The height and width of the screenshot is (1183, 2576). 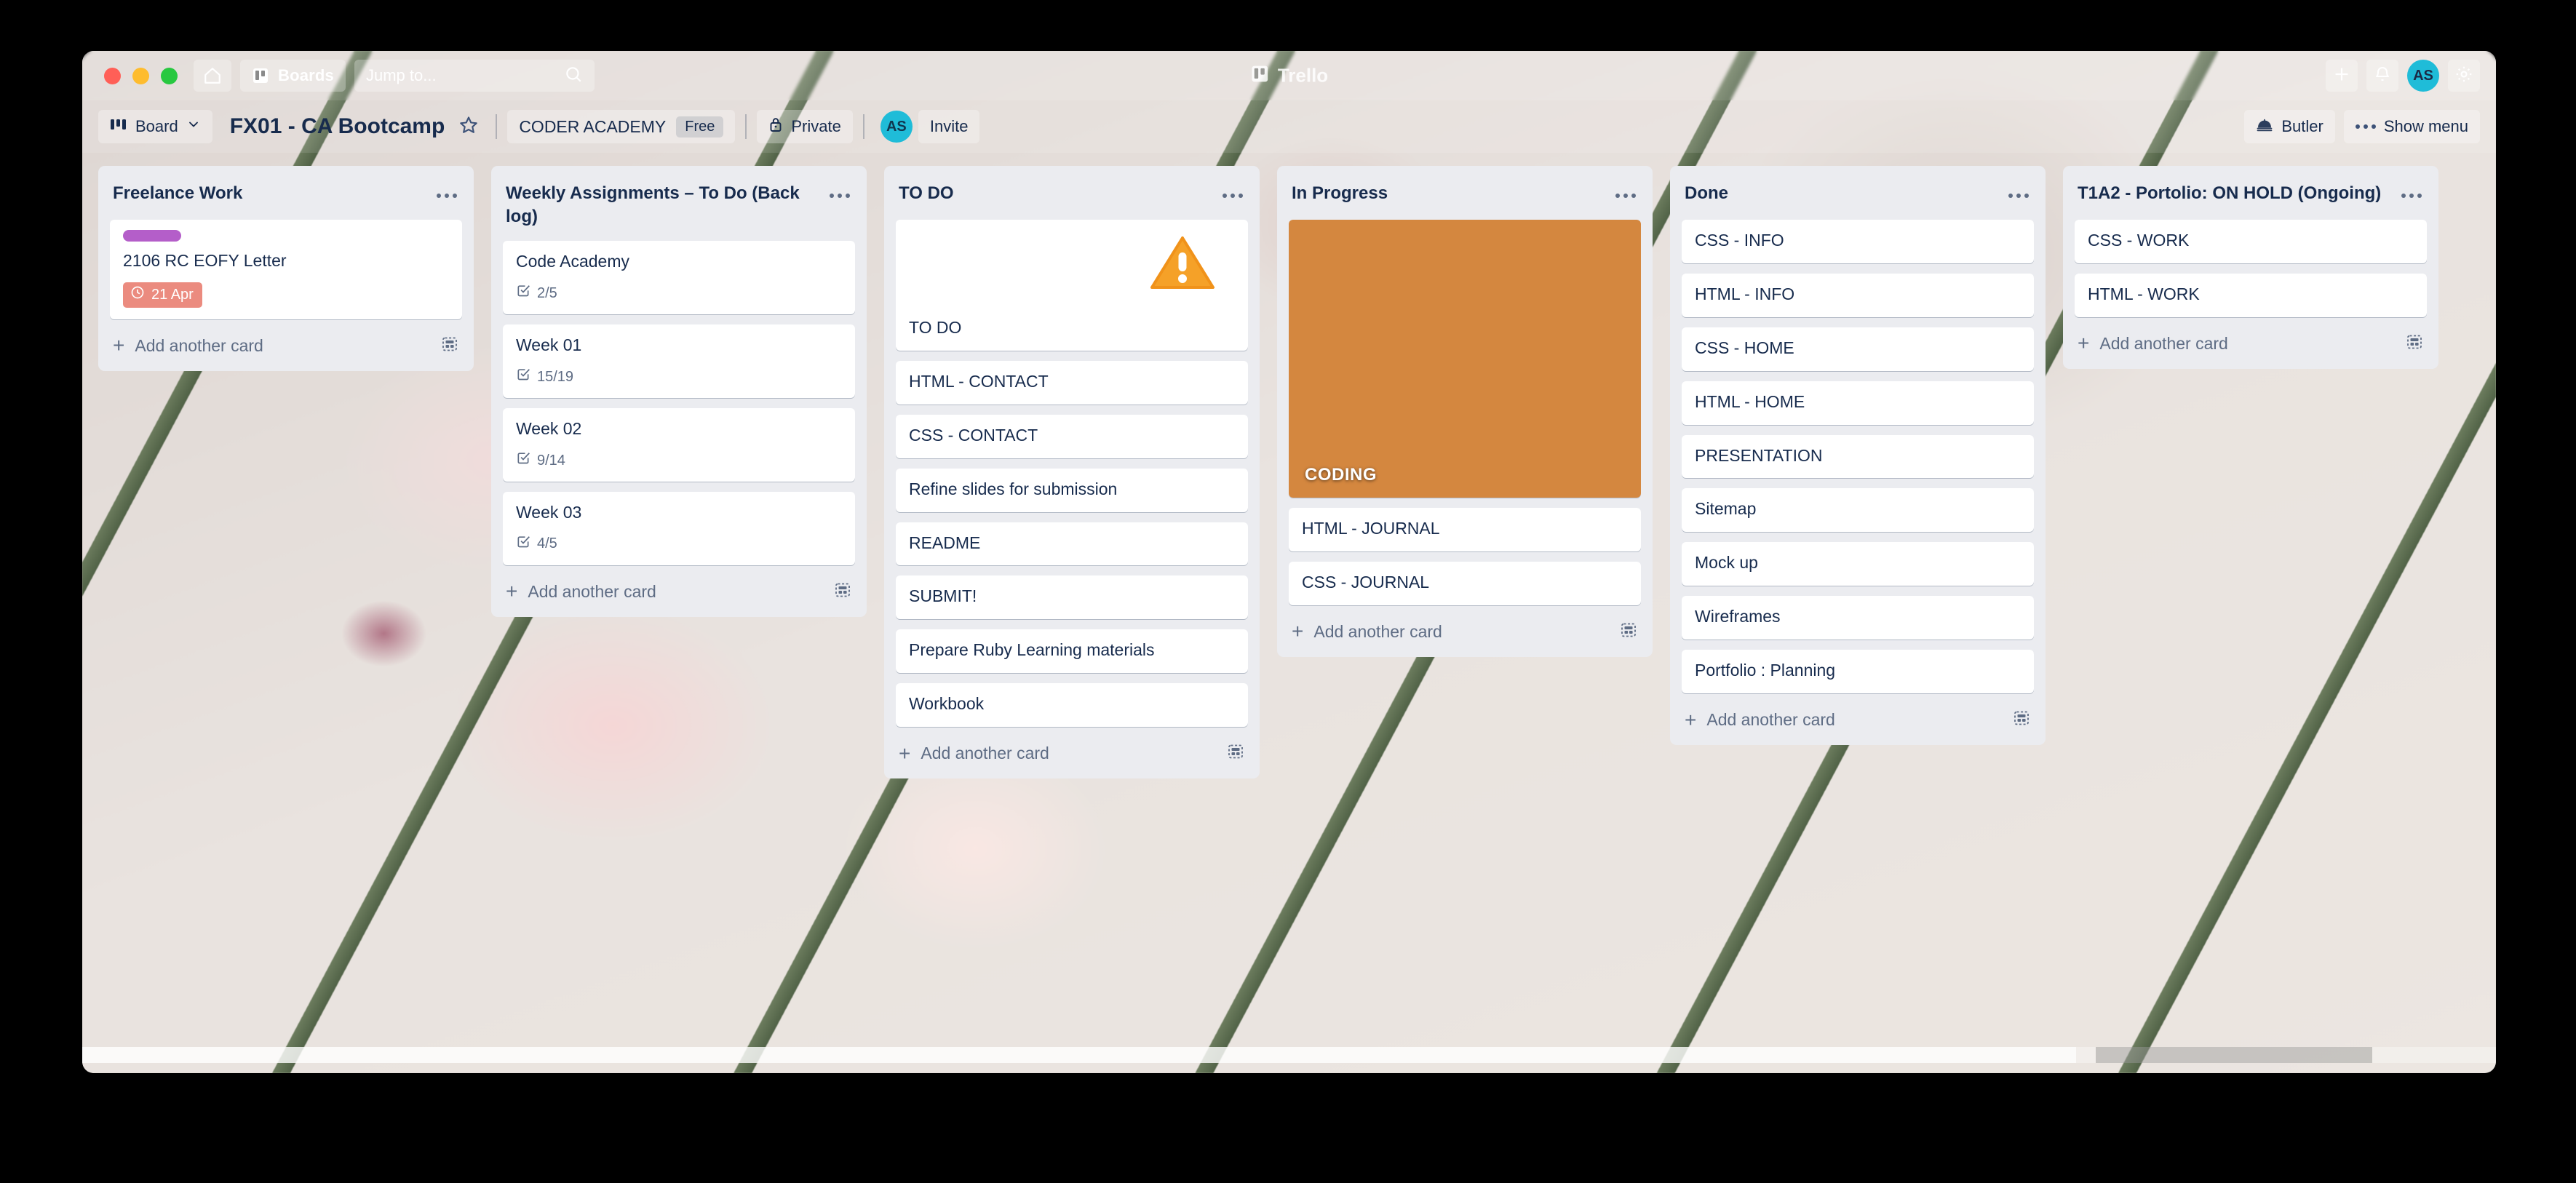 I want to click on show-menu-label: Show menu, so click(x=2425, y=126).